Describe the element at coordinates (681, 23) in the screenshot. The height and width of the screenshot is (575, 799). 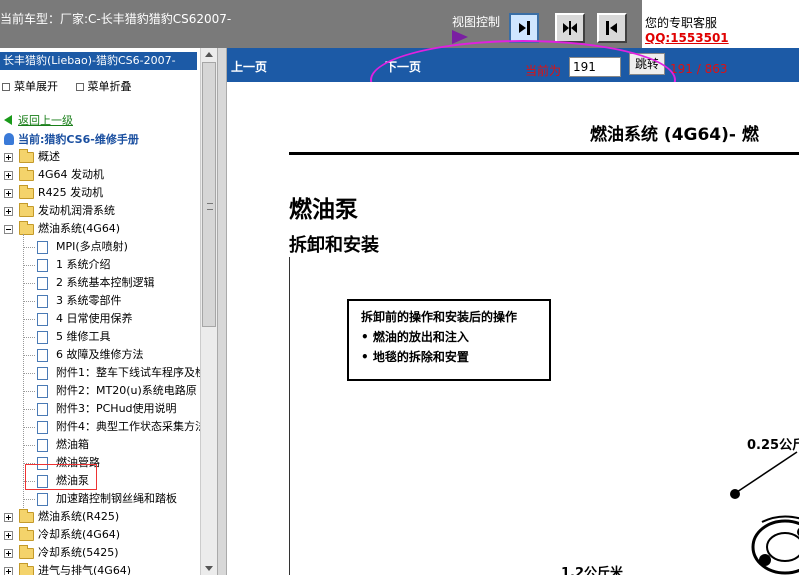
I see `service-label: 您的专职客服` at that location.